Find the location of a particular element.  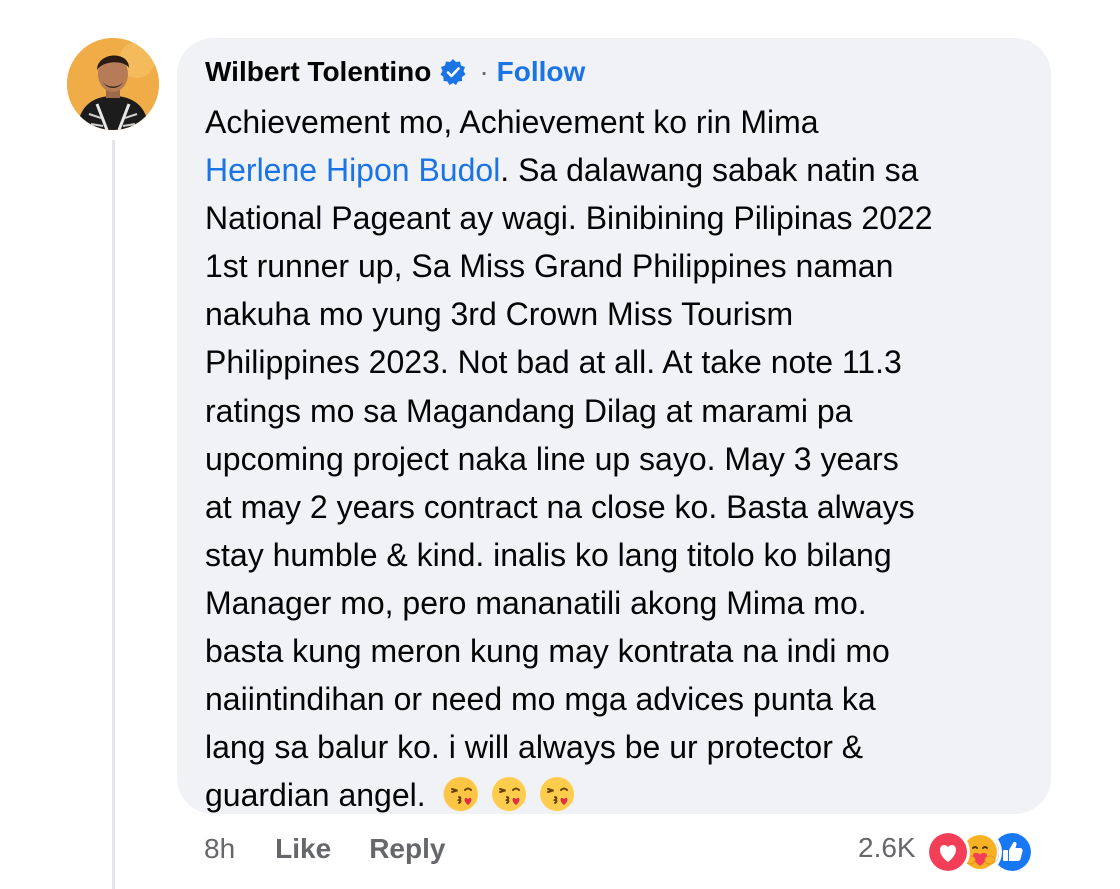

comment-line: guardian angel. is located at coordinates (614, 795).